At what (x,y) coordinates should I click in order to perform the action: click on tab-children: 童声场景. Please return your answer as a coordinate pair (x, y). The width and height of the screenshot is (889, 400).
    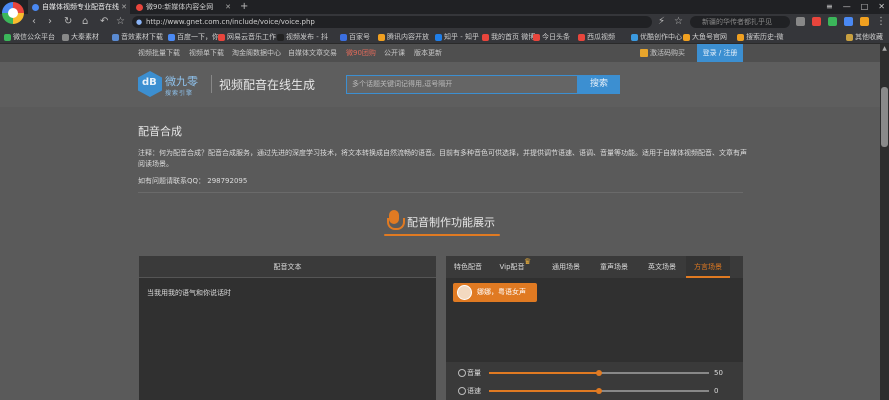
    Looking at the image, I should click on (614, 267).